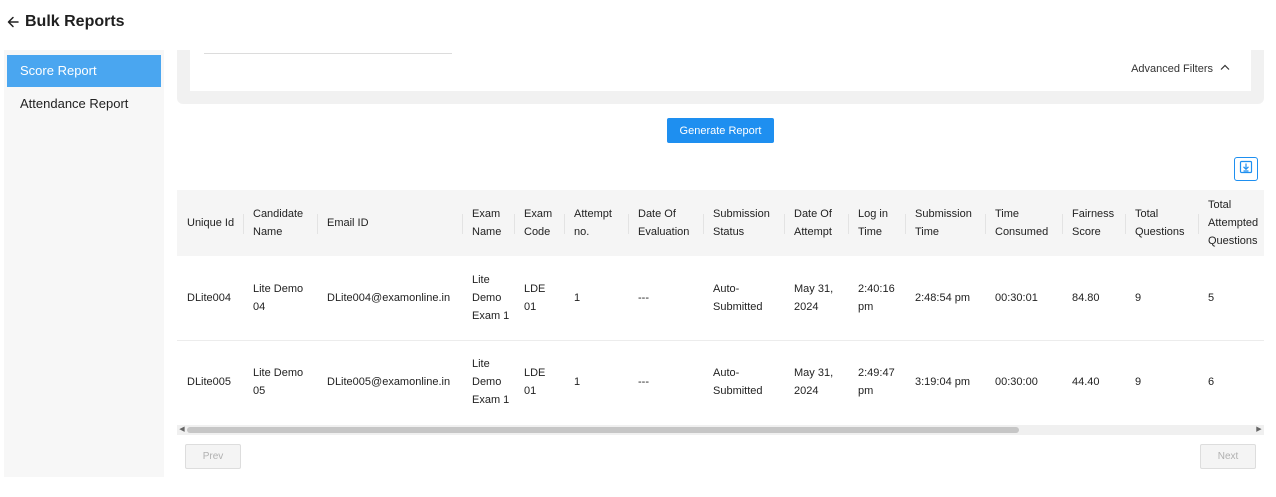 The width and height of the screenshot is (1276, 497). I want to click on cell-email-id: DLite004@examonline.in, so click(389, 298).